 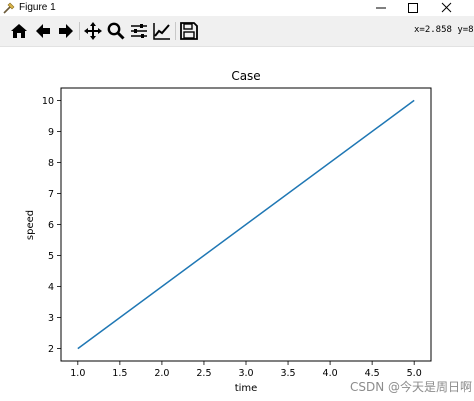 I want to click on navigation-toolbar, so click(x=237, y=31).